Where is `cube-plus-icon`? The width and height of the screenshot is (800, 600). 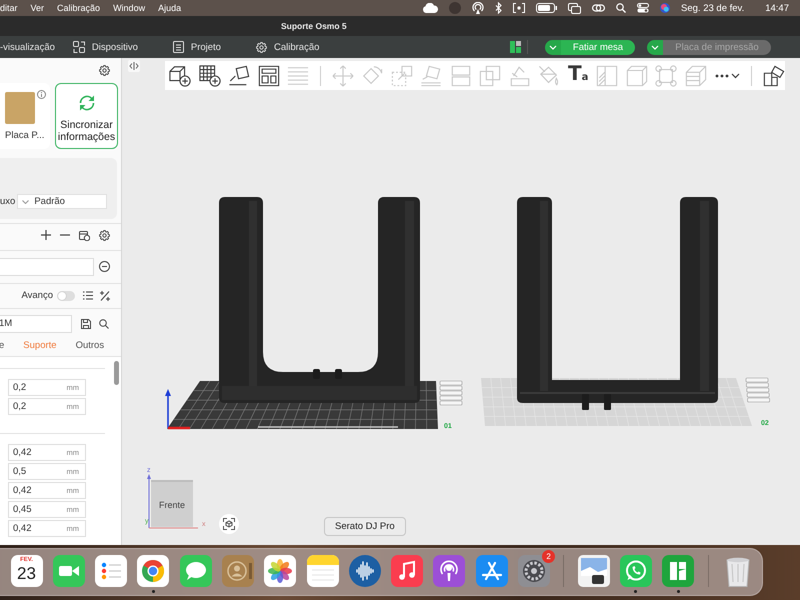
cube-plus-icon is located at coordinates (180, 75).